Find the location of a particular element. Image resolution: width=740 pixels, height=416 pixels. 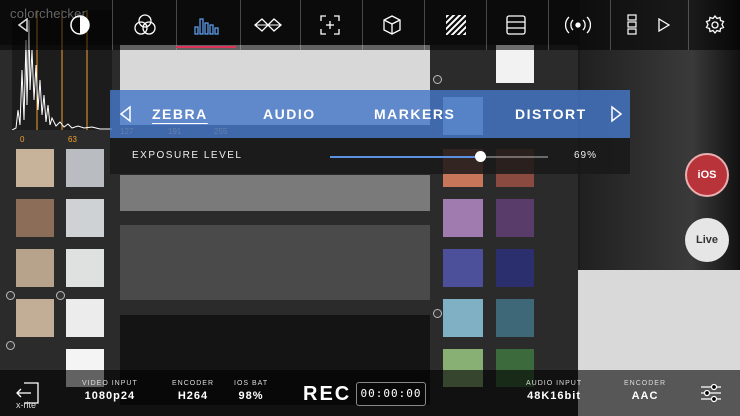

audio-input-status: AUDIO INPUT 48K16bit is located at coordinates (554, 391).